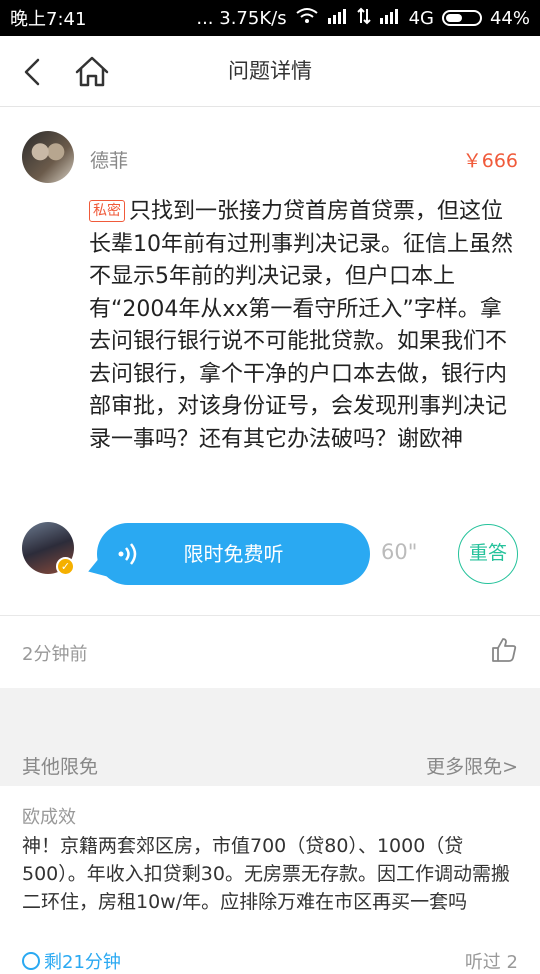  I want to click on data-transfer-icon, so click(363, 18).